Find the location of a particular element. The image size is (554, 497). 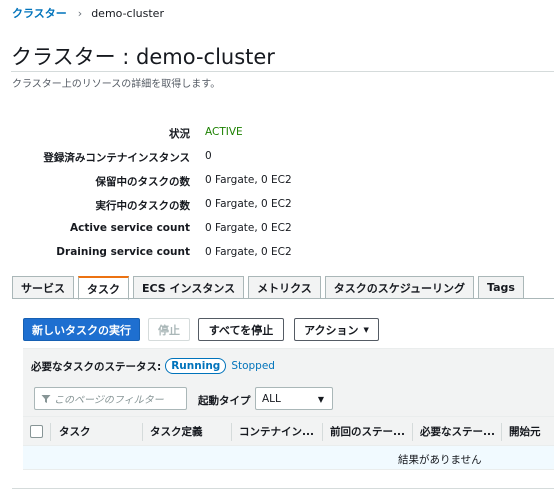

page-filter-input: このページのフィルター is located at coordinates (110, 398).